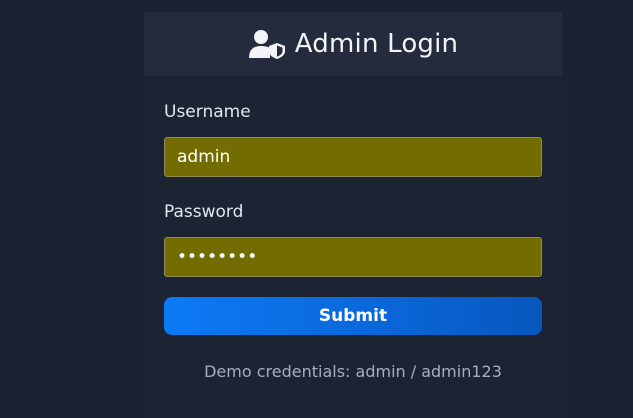 The height and width of the screenshot is (418, 633). Describe the element at coordinates (204, 212) in the screenshot. I see `password-label: Password` at that location.